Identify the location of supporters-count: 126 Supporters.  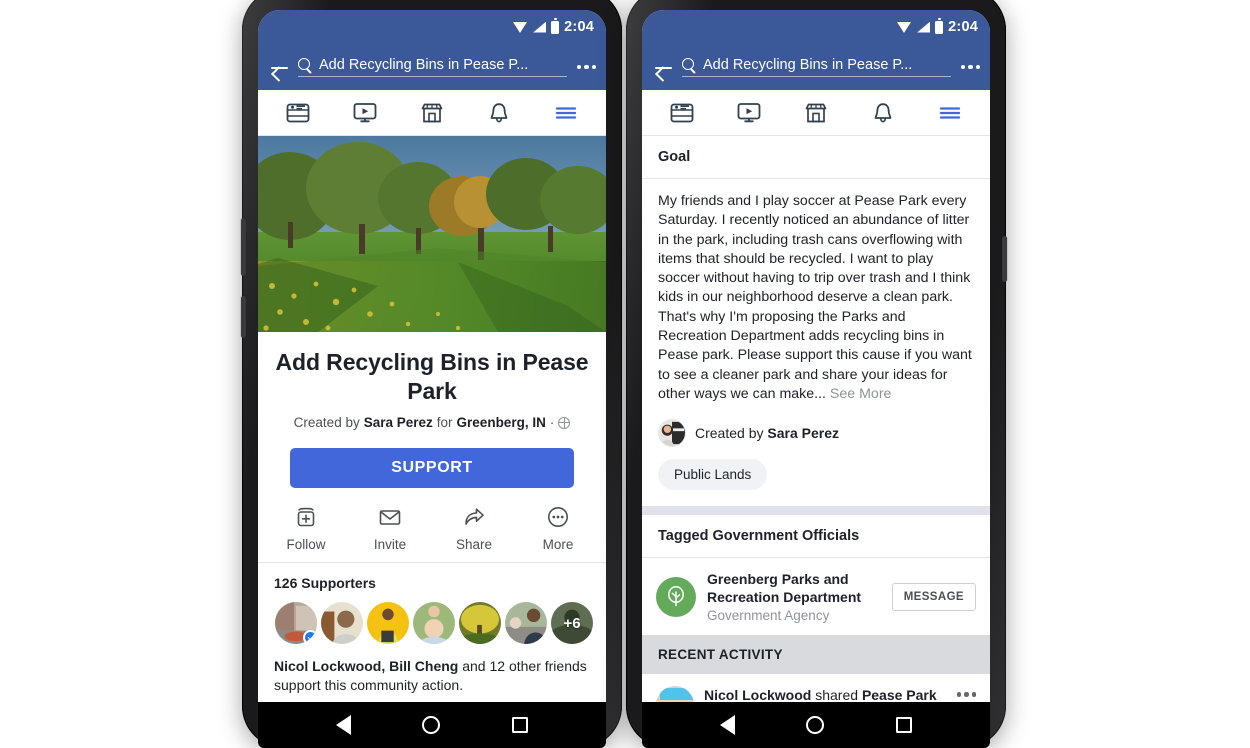
(325, 583).